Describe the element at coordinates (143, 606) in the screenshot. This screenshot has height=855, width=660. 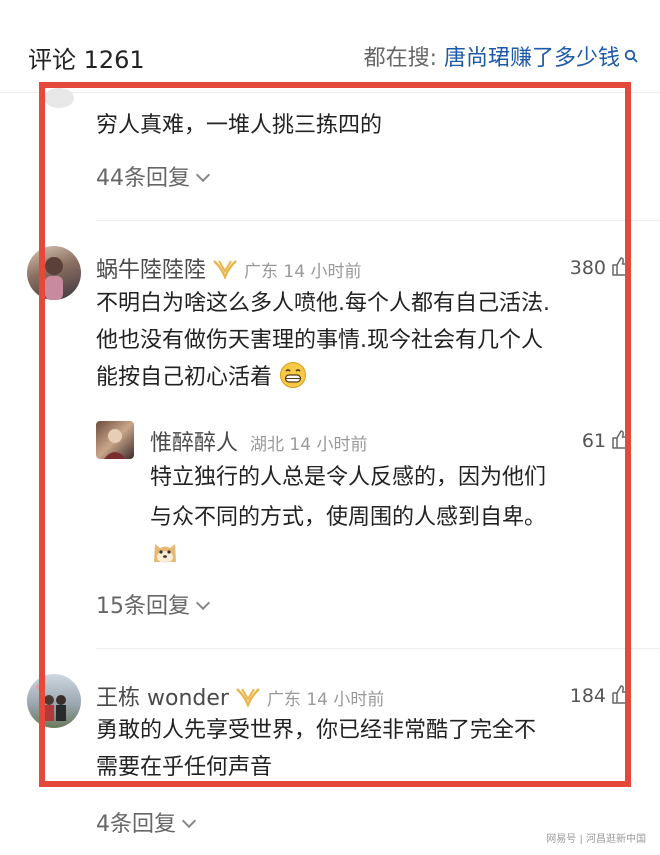
I see `replies-count: 15条回复` at that location.